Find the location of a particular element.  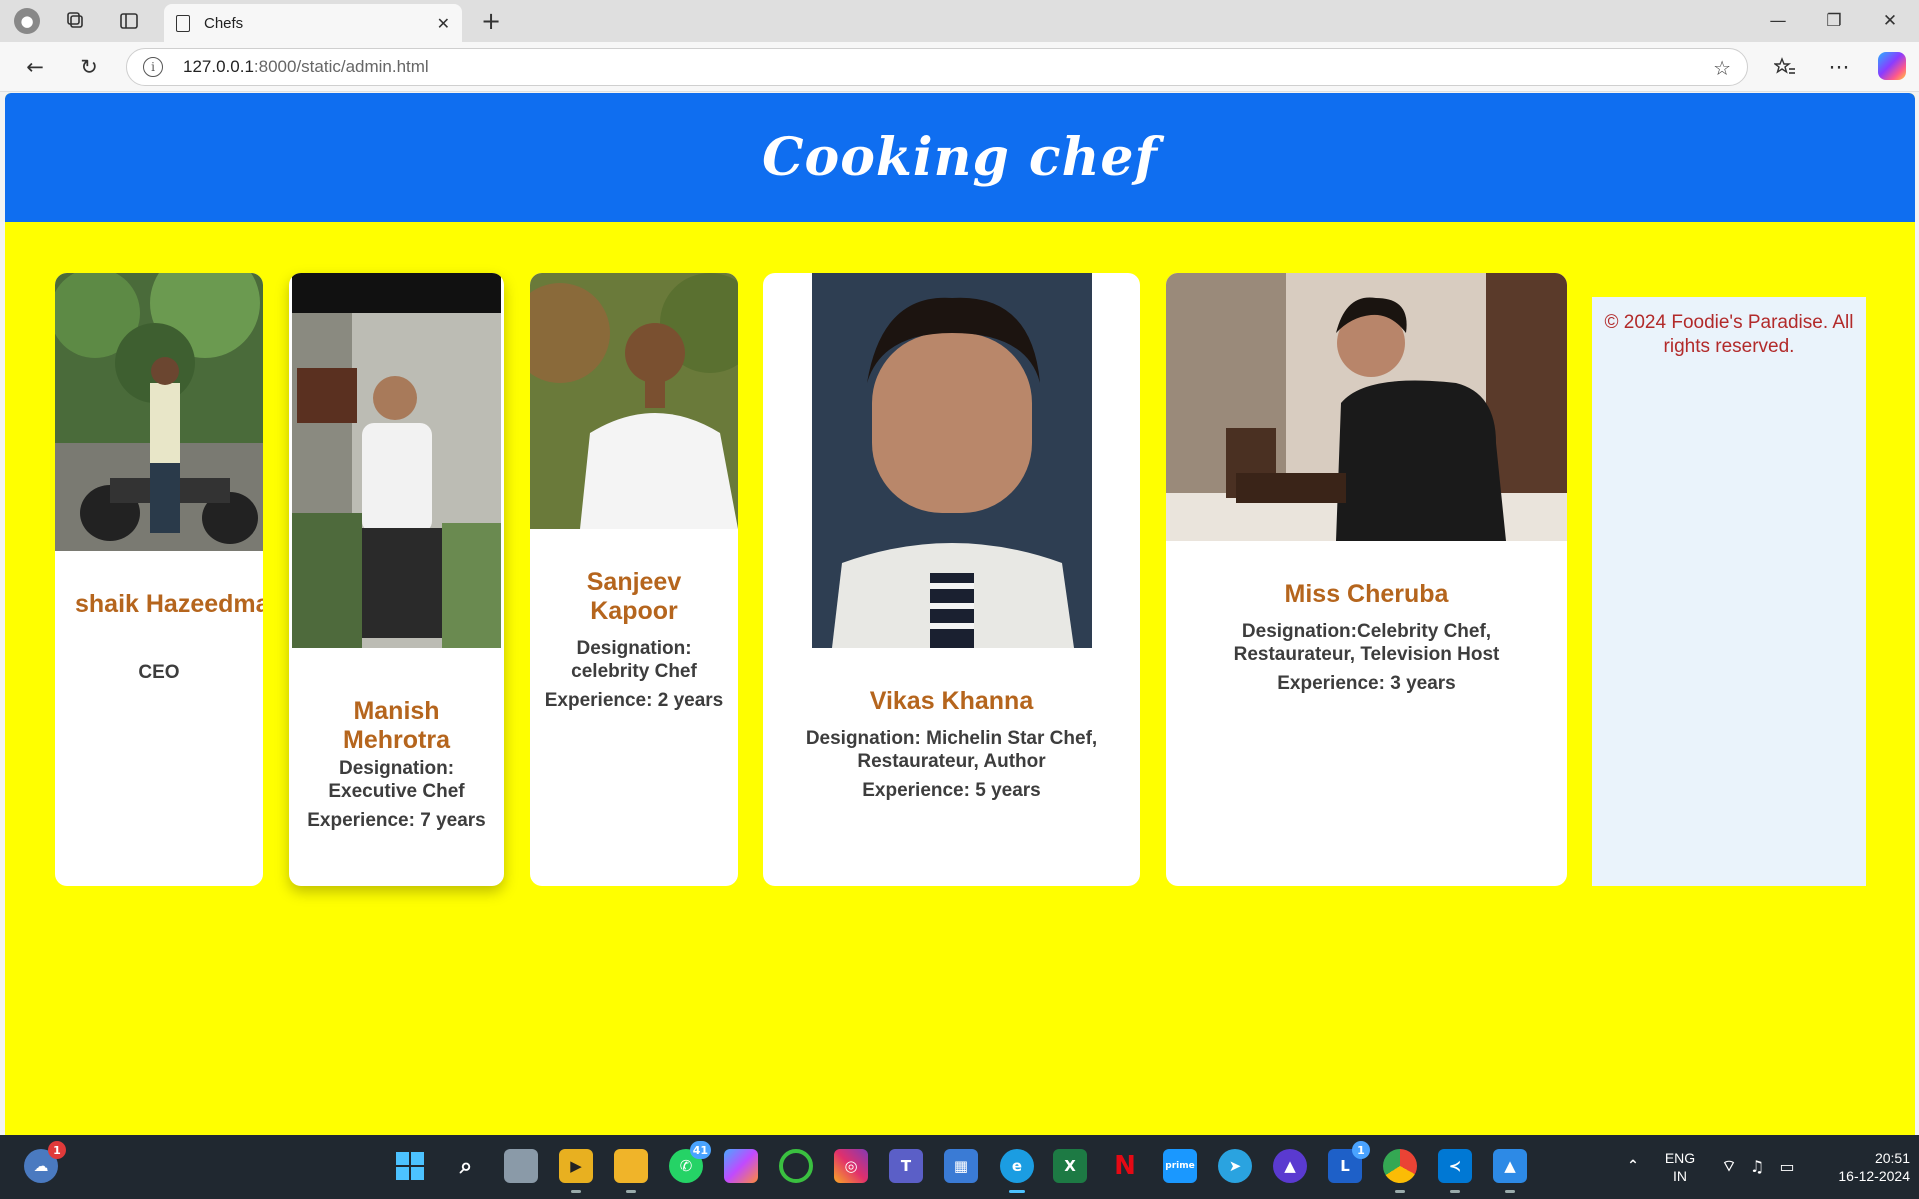

store-icon: ▦ is located at coordinates (961, 1166).